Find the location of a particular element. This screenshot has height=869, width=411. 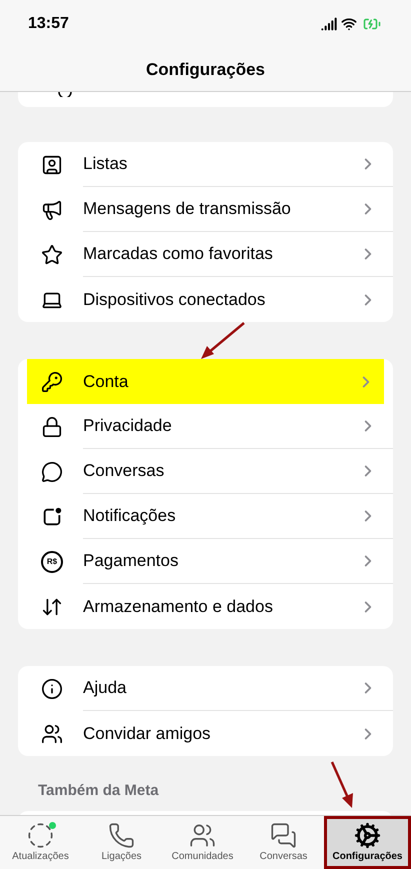

star-icon is located at coordinates (52, 255).